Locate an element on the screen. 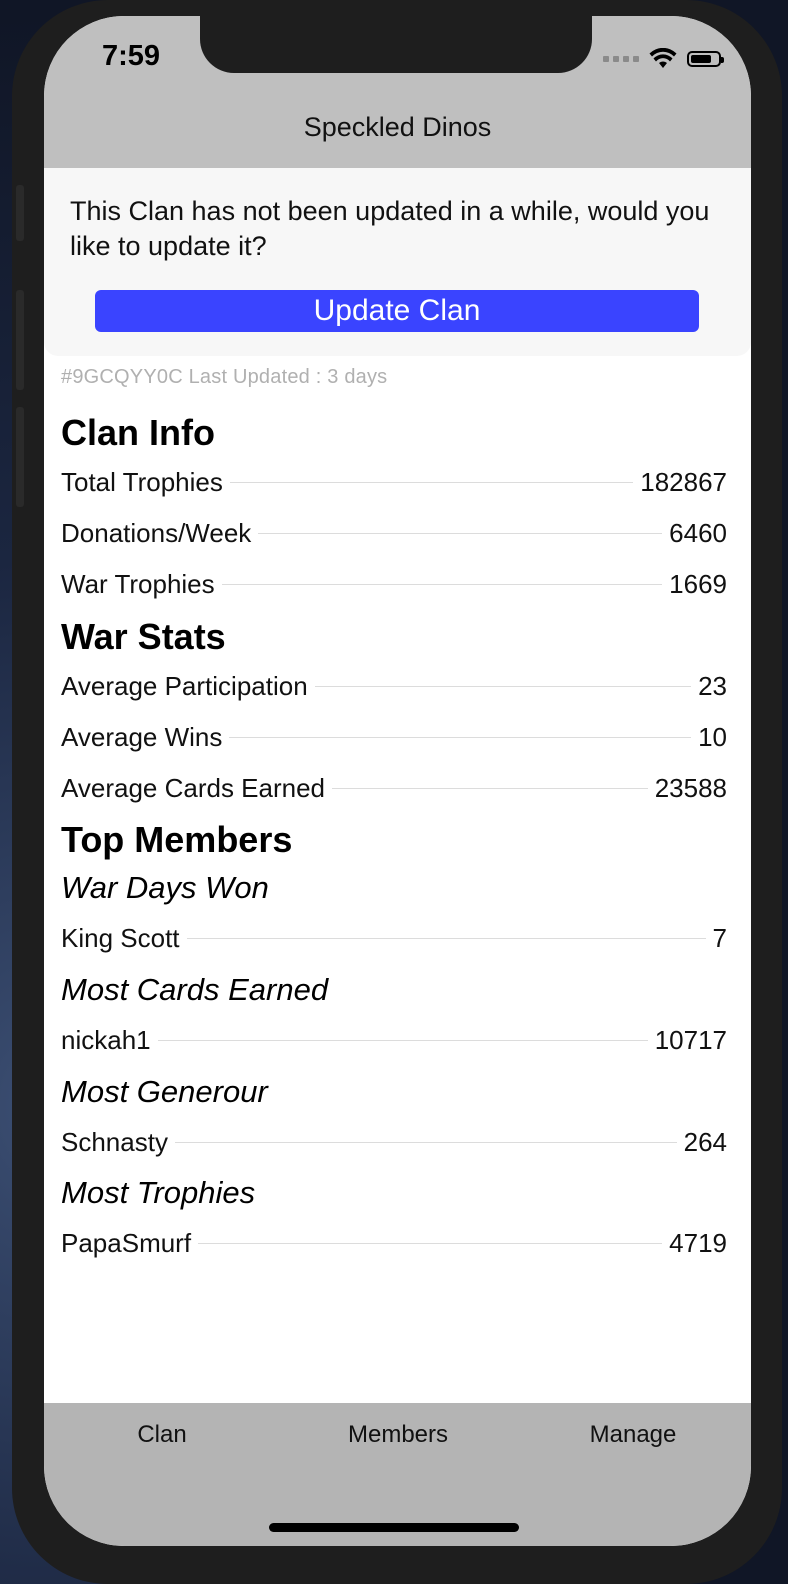  section-title-war-stats: War Stats is located at coordinates (143, 636).